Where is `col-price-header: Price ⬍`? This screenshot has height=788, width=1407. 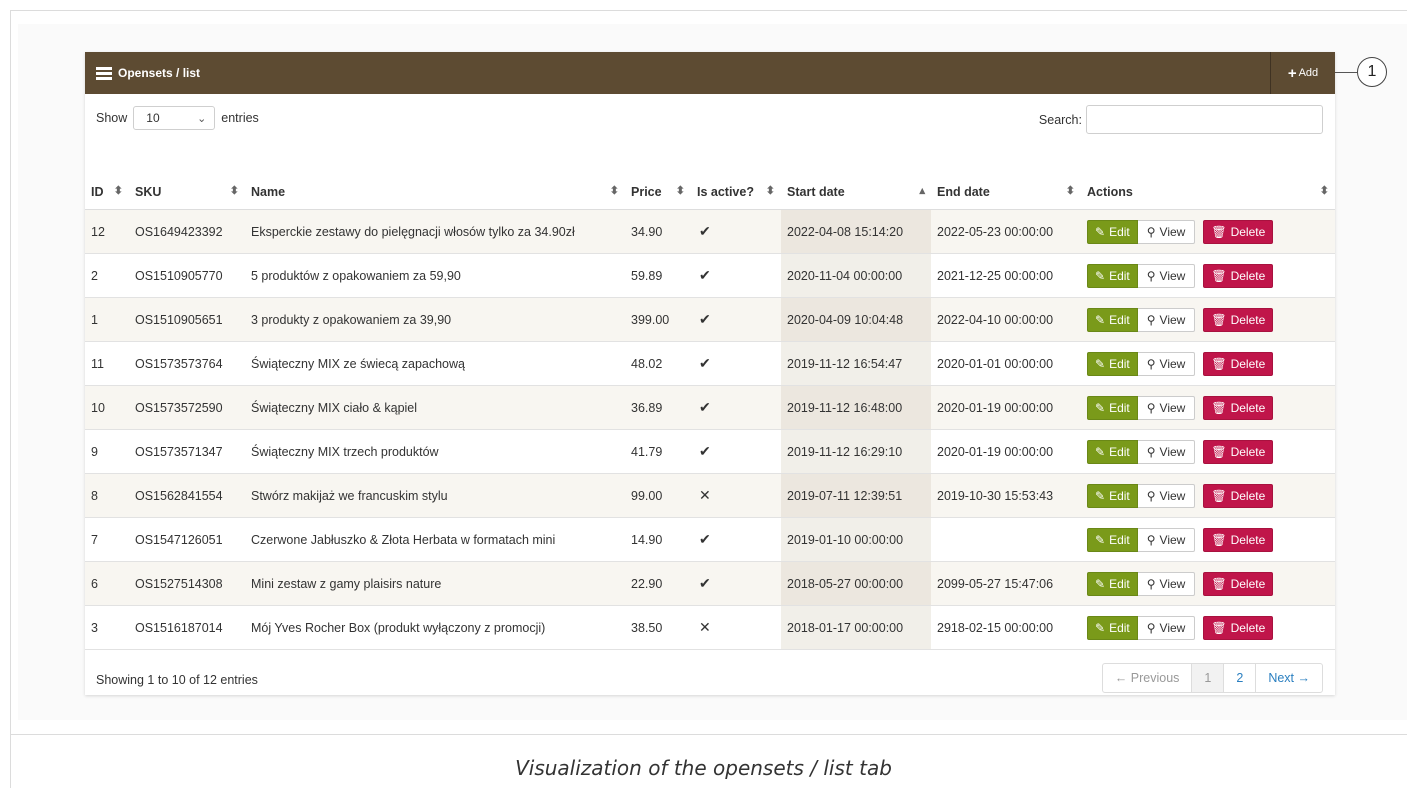
col-price-header: Price ⬍ is located at coordinates (658, 192).